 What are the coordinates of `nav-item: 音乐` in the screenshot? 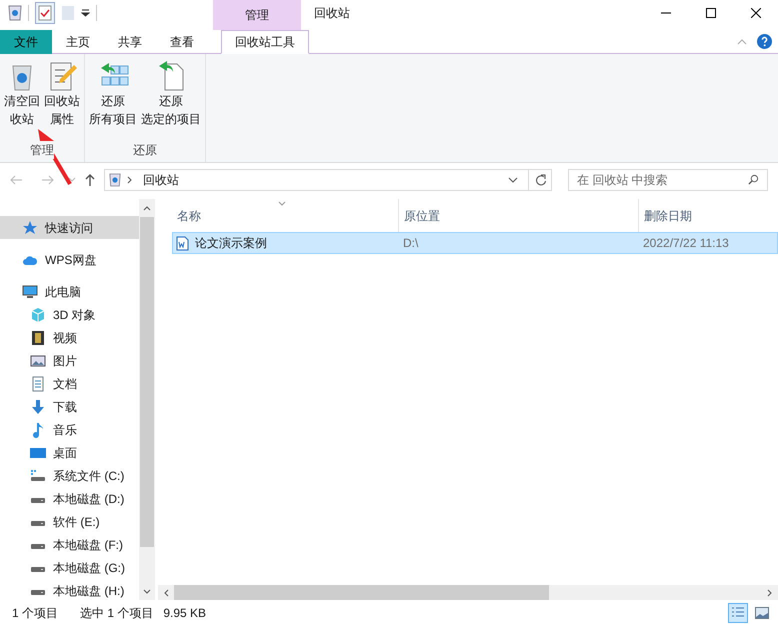 It's located at (69, 429).